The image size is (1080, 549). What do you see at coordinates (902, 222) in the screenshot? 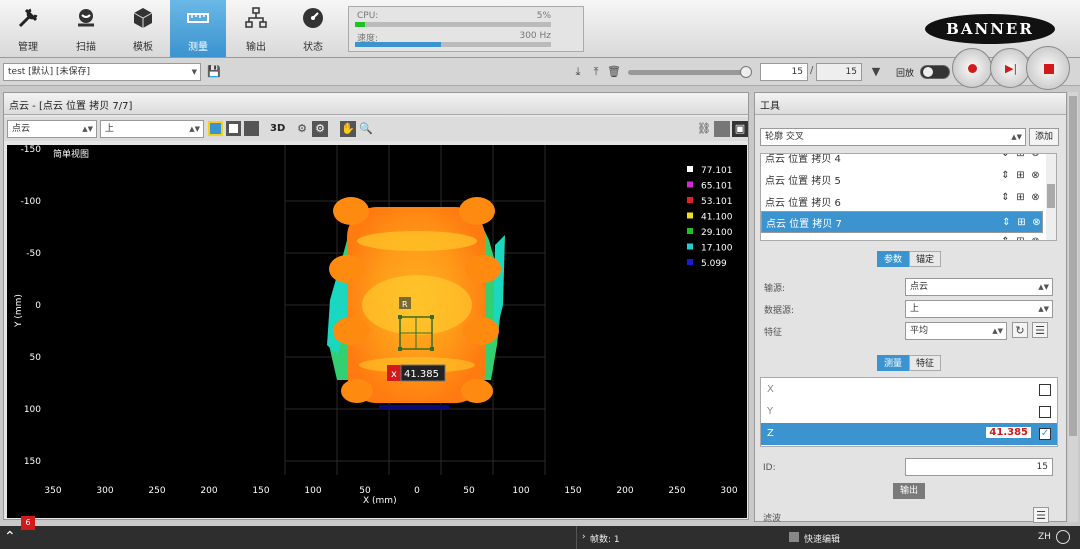
I see `tool-list-item: 点云 位置 拷贝 7 ⇕ ⊞ ⊗` at bounding box center [902, 222].